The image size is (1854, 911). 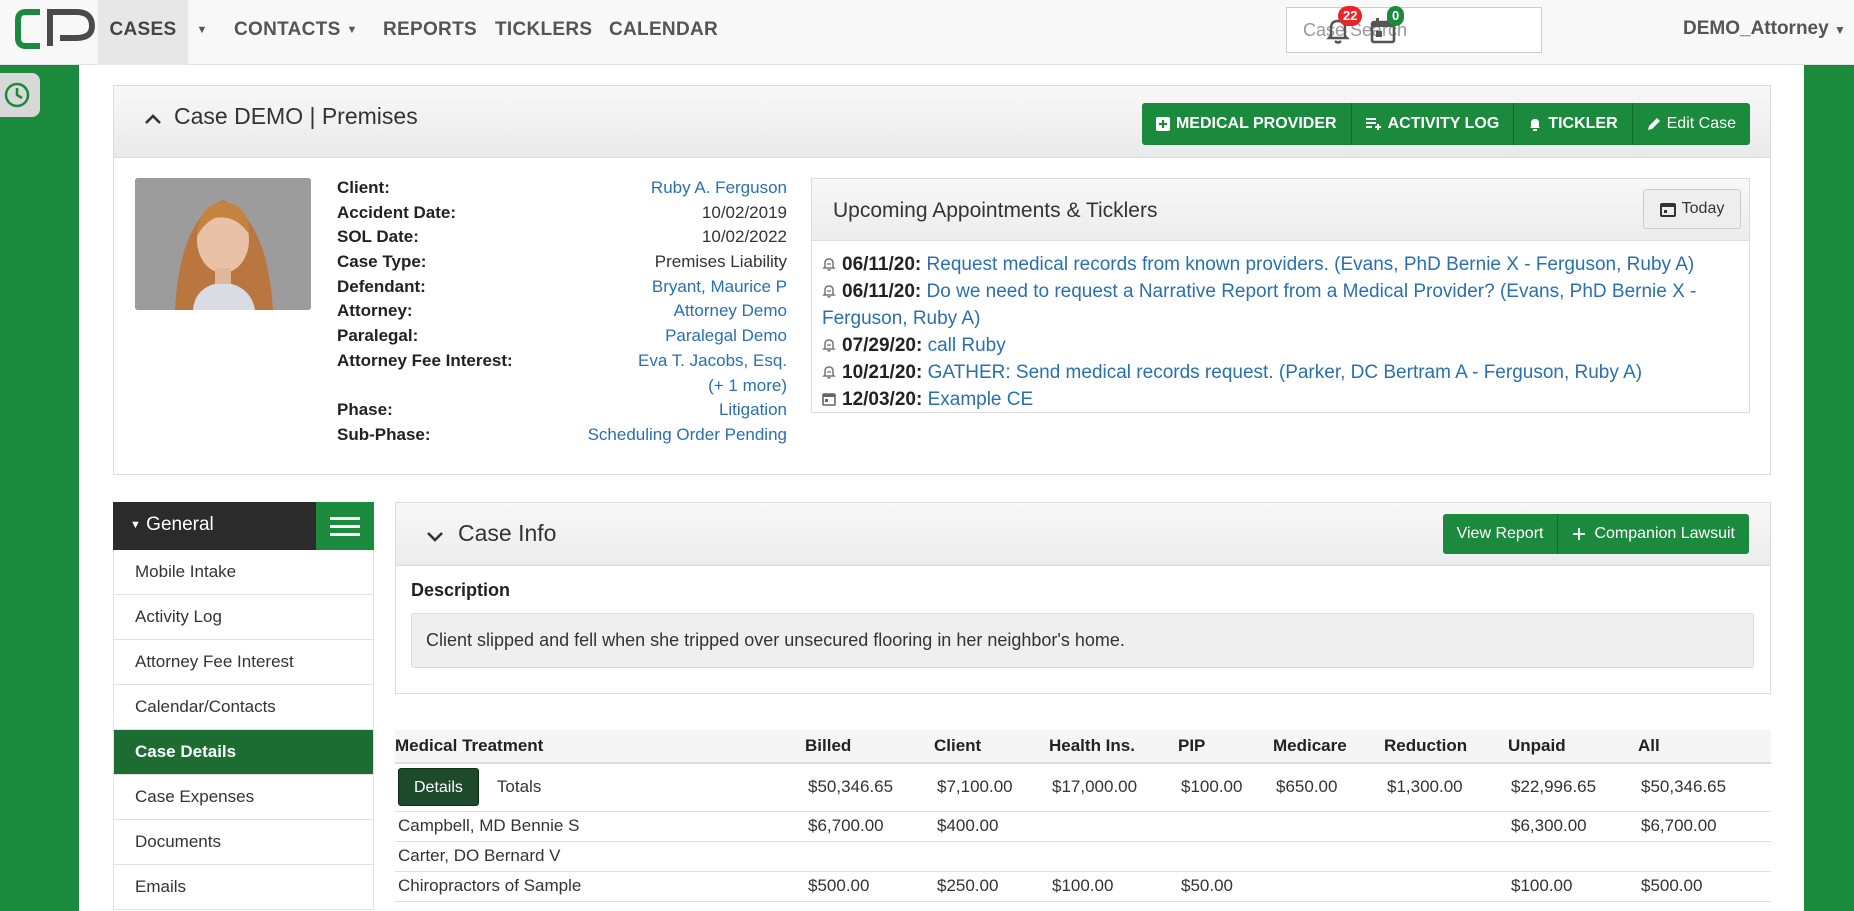 What do you see at coordinates (600, 856) in the screenshot?
I see `provider-name-cell: Carter, DO Bernard V` at bounding box center [600, 856].